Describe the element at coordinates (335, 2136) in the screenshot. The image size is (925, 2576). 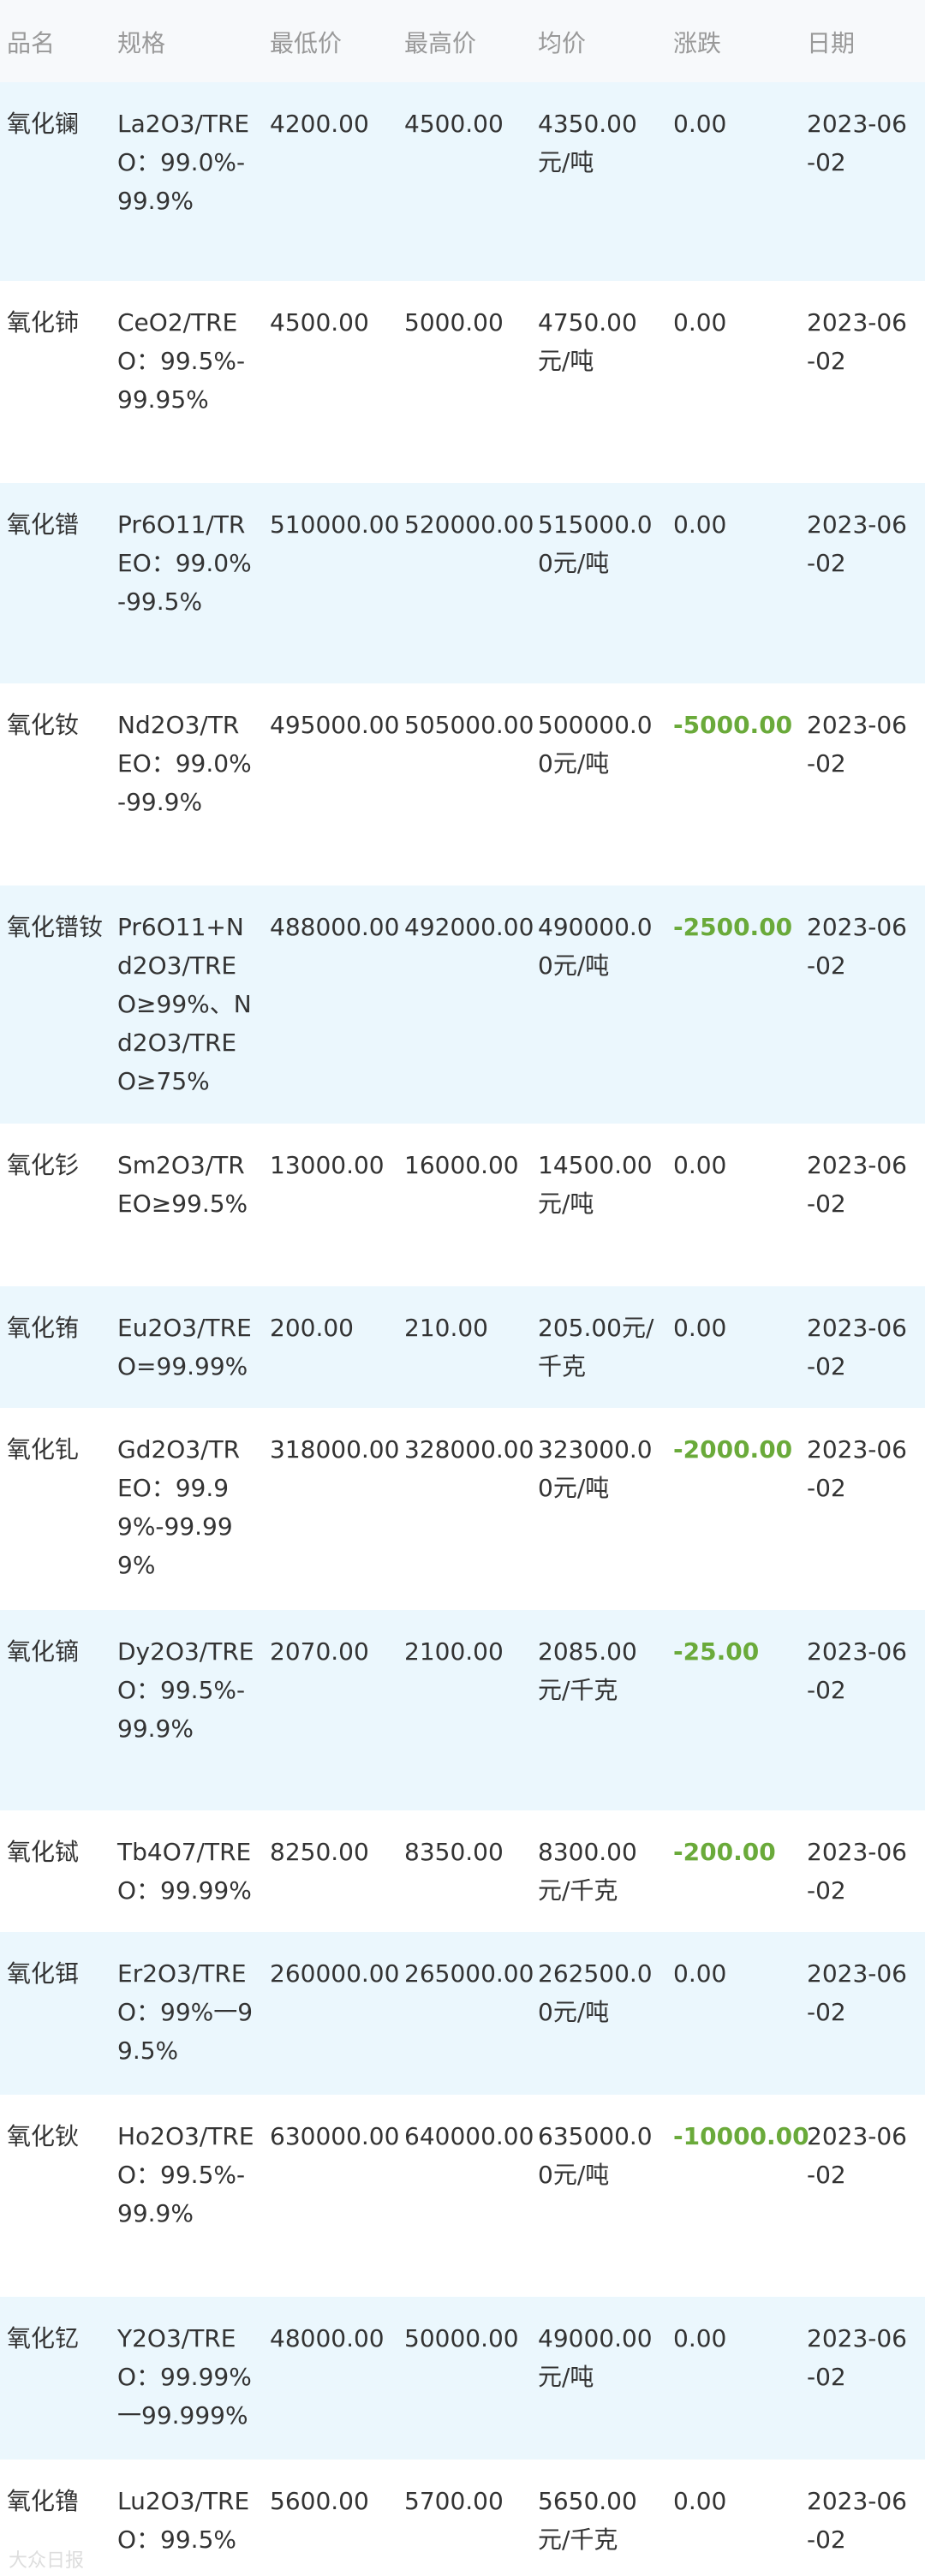
I see `low-price: 630000.00` at that location.